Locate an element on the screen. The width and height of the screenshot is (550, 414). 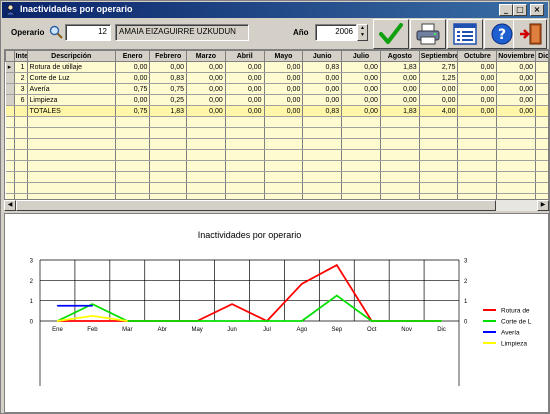
table-cell: 2,75 is located at coordinates (439, 67).